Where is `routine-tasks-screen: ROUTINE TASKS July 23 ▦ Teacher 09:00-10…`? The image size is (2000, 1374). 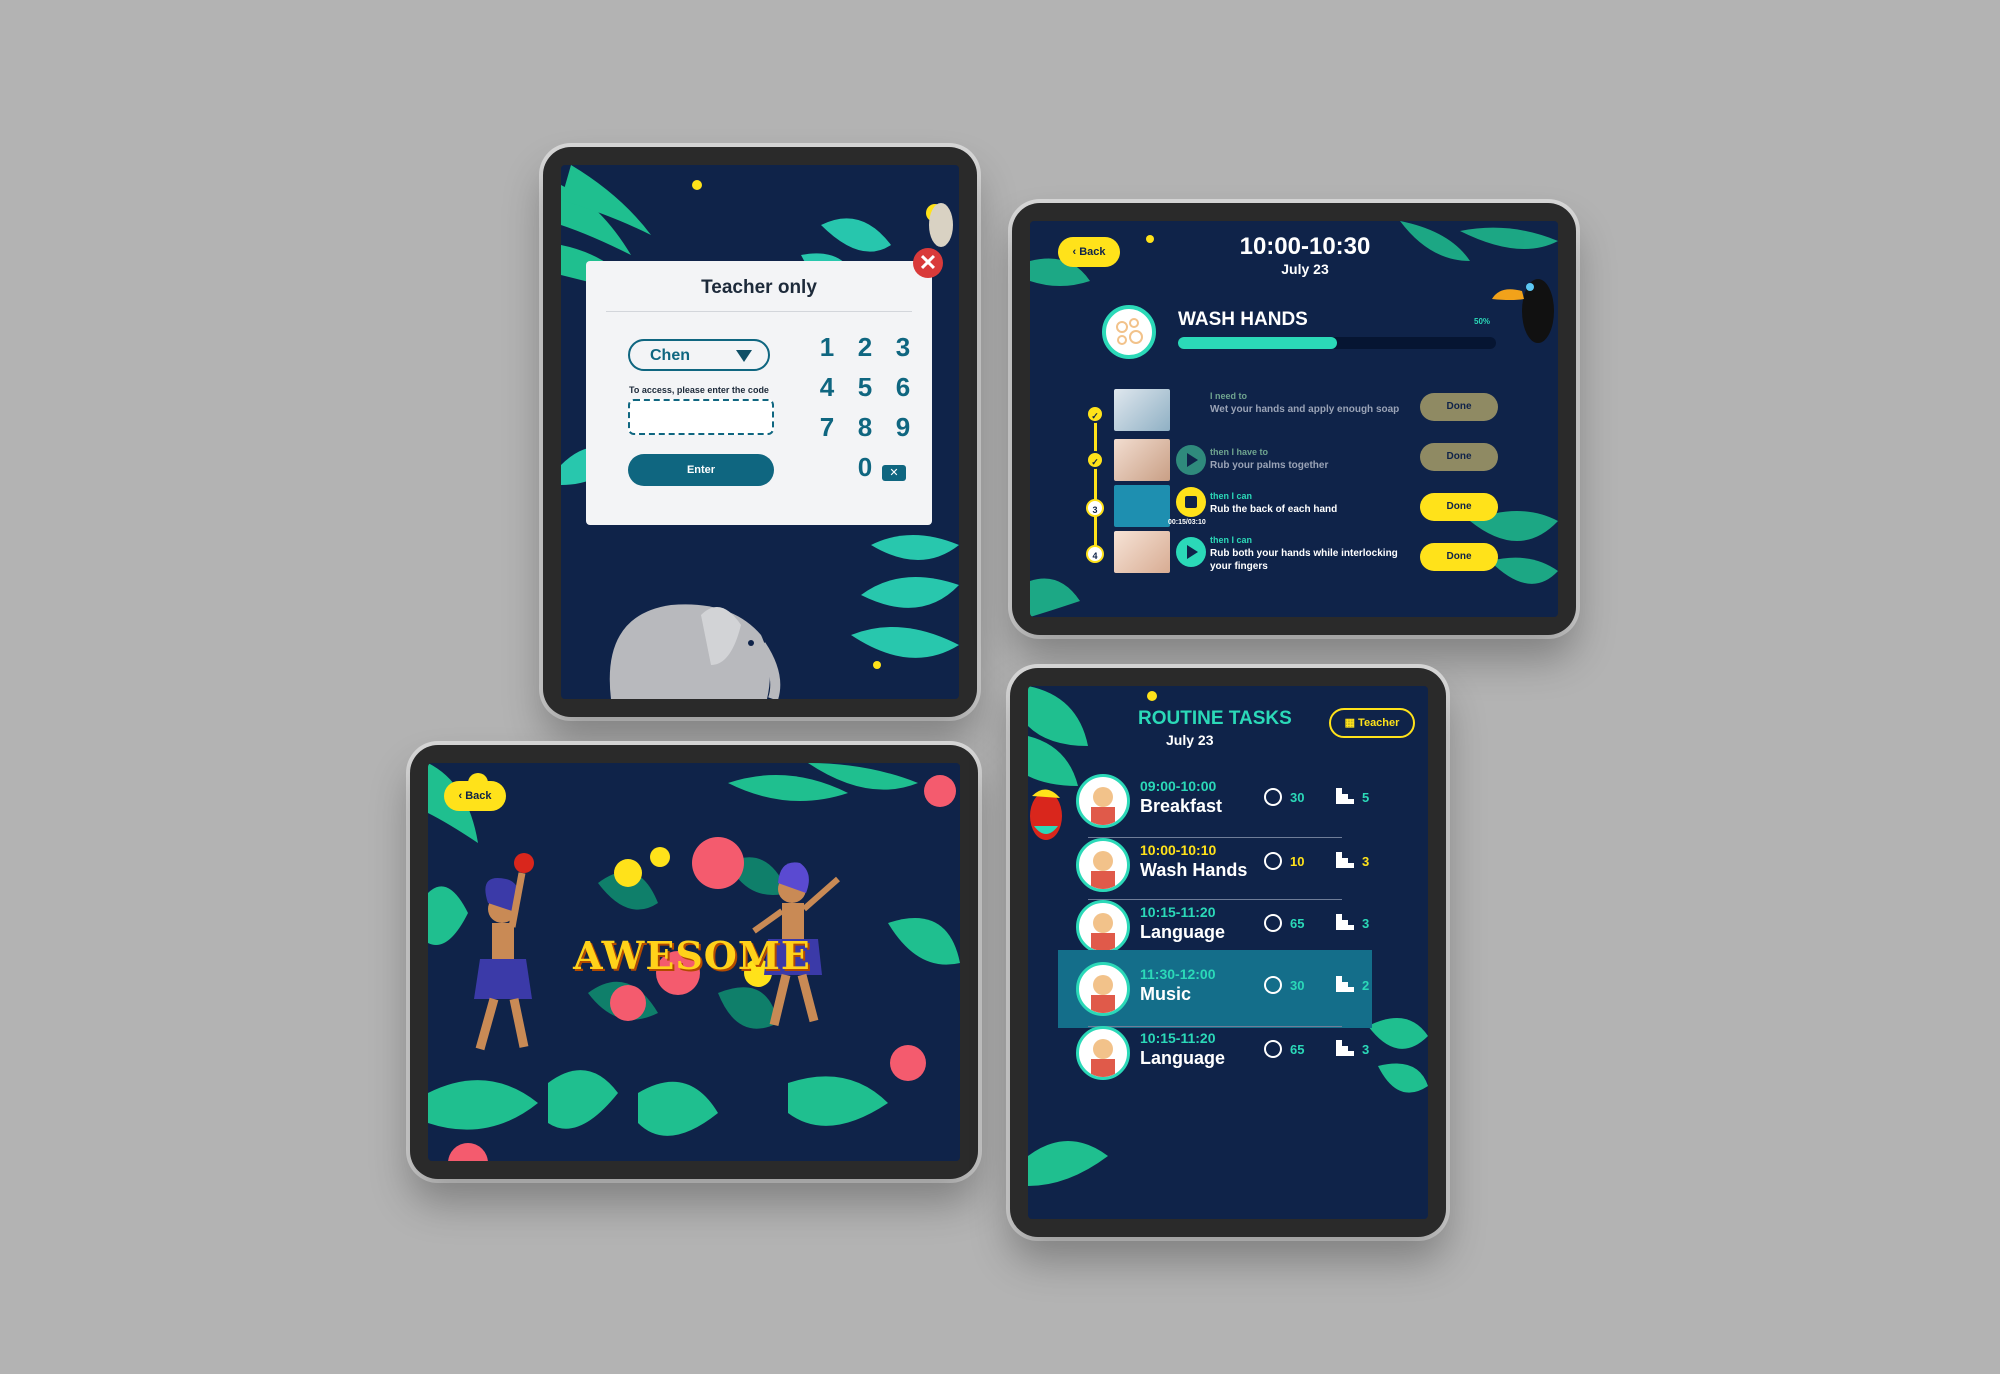 routine-tasks-screen: ROUTINE TASKS July 23 ▦ Teacher 09:00-10… is located at coordinates (1228, 952).